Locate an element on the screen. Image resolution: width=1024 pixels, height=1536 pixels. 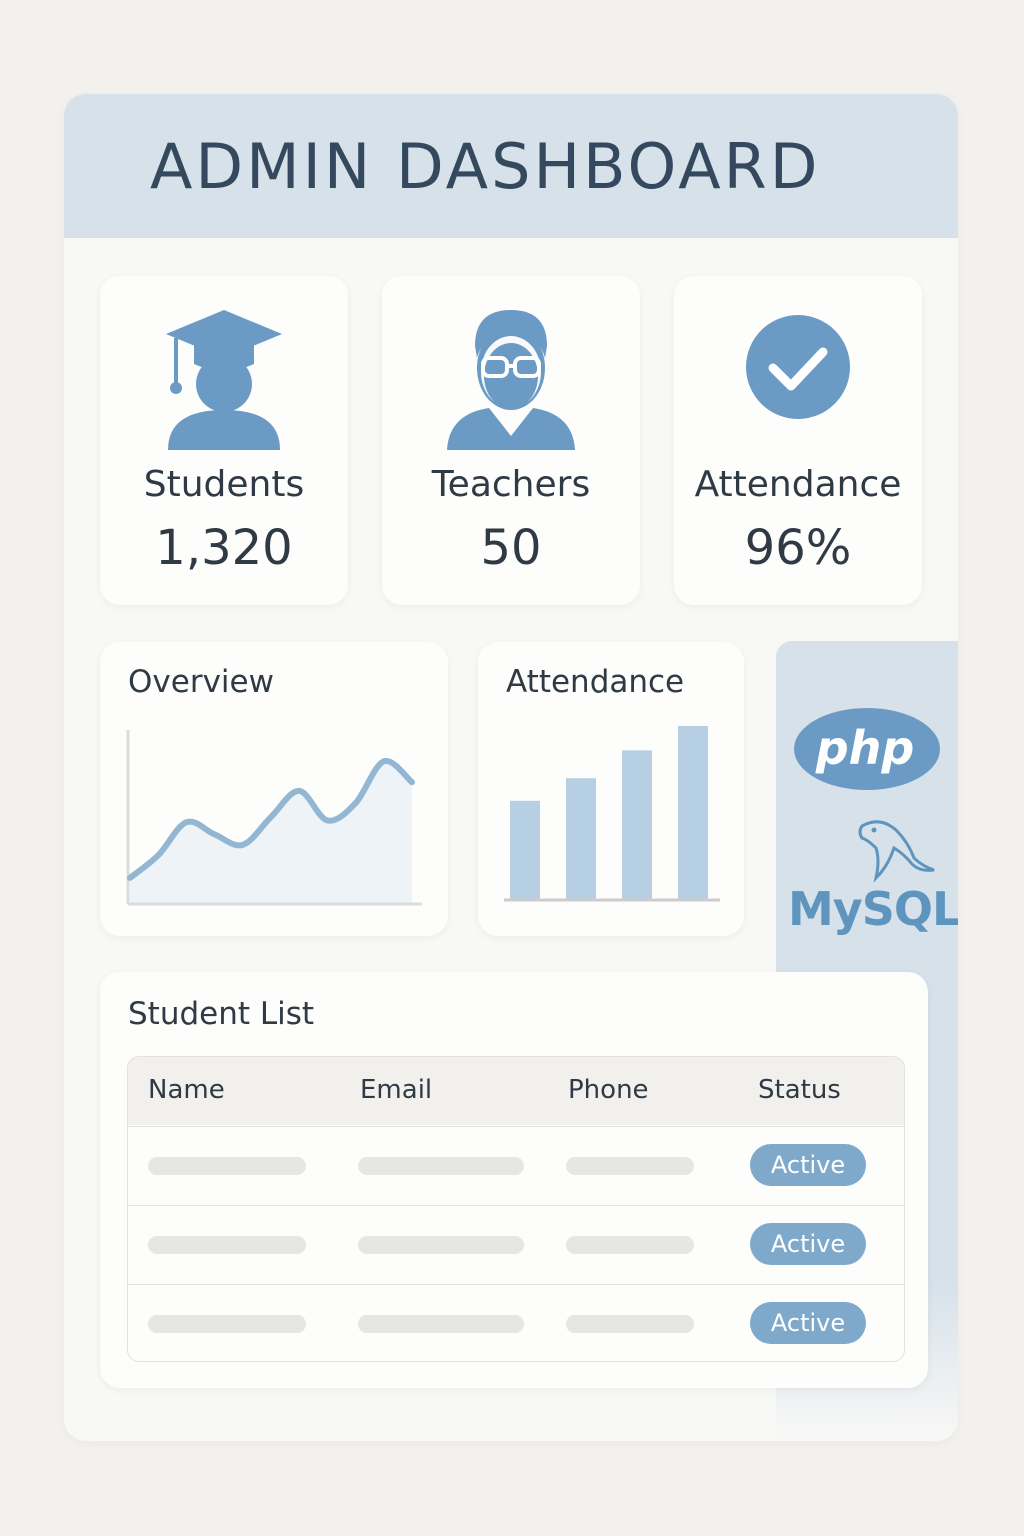
stat-label: Attendance is located at coordinates (798, 484).